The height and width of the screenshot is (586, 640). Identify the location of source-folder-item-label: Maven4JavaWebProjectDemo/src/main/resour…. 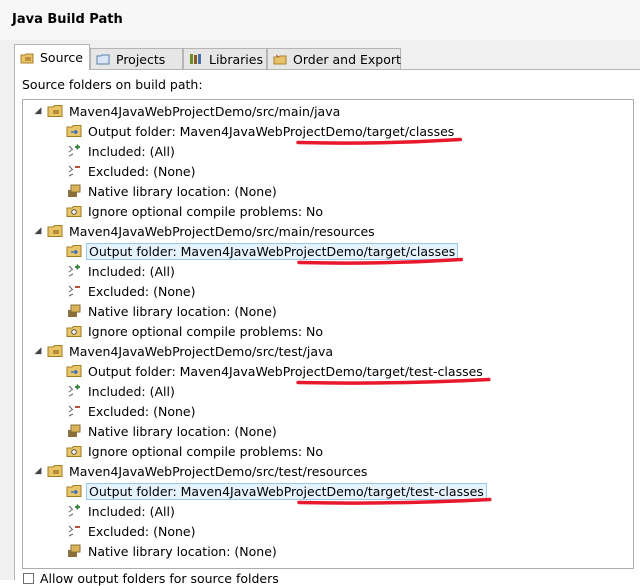
(222, 231).